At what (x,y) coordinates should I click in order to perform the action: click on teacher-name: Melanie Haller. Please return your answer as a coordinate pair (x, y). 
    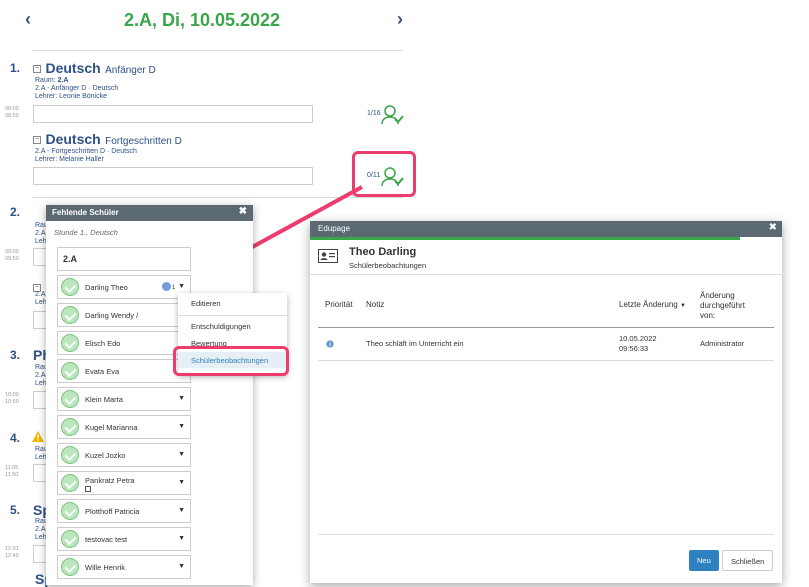
    Looking at the image, I should click on (81, 159).